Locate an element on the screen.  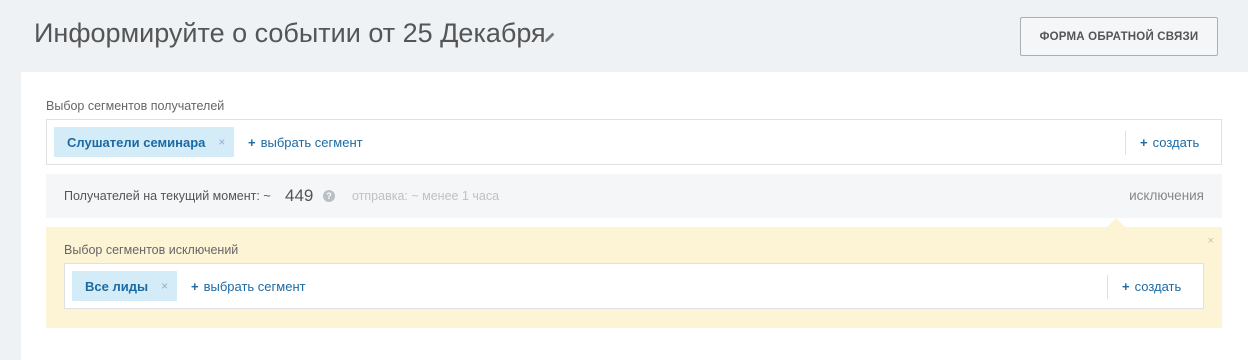
segment-chip-label: Слушатели семинара is located at coordinates (136, 142).